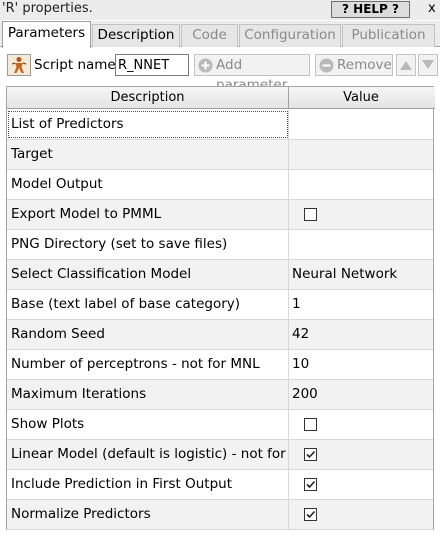 The height and width of the screenshot is (537, 440). Describe the element at coordinates (290, 35) in the screenshot. I see `tab-configuration: Configuration` at that location.